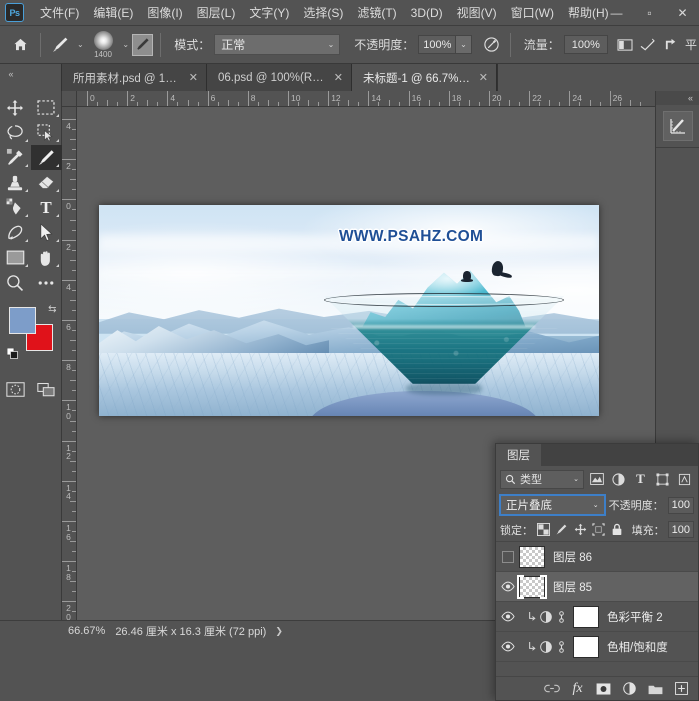 The width and height of the screenshot is (699, 701). Describe the element at coordinates (681, 688) in the screenshot. I see `new-layer-icon` at that location.